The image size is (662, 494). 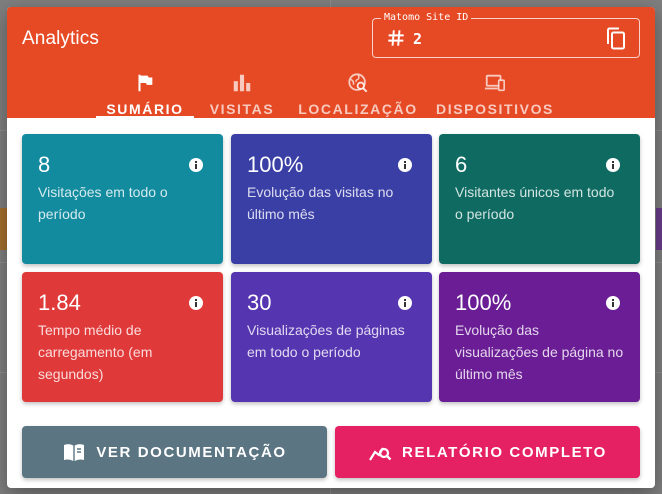 I want to click on stat-card-visits-evolution: 100% Evolução das visitas no último mês, so click(x=331, y=199).